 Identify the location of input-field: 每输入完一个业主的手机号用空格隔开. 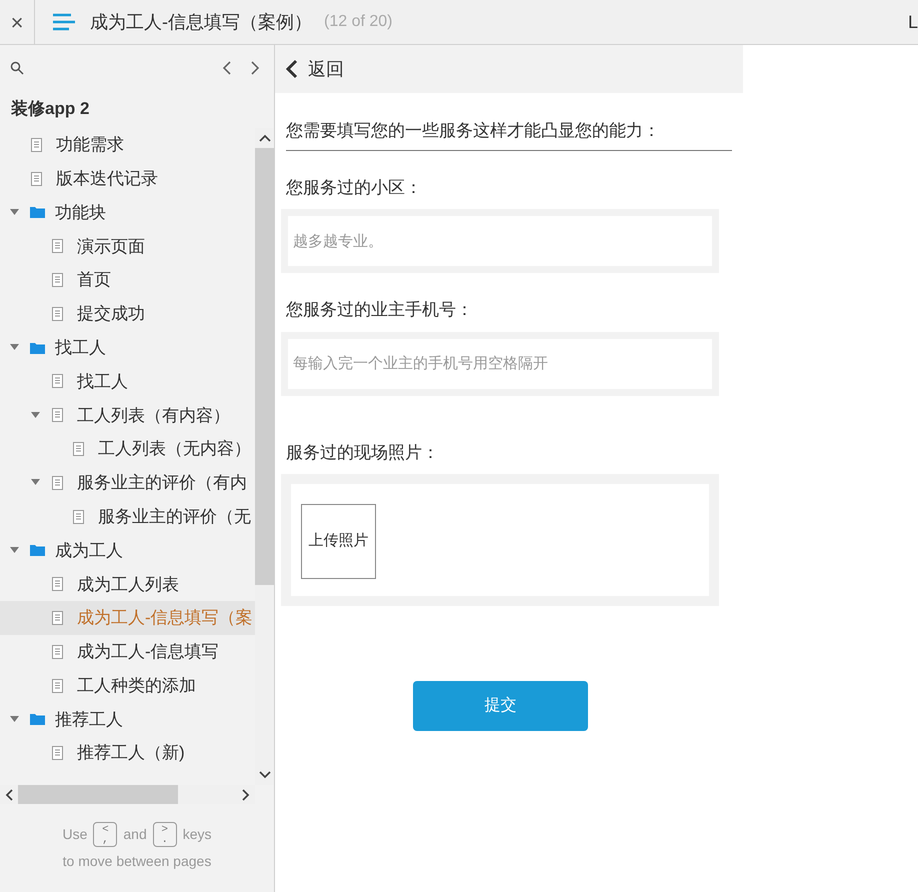
(500, 364).